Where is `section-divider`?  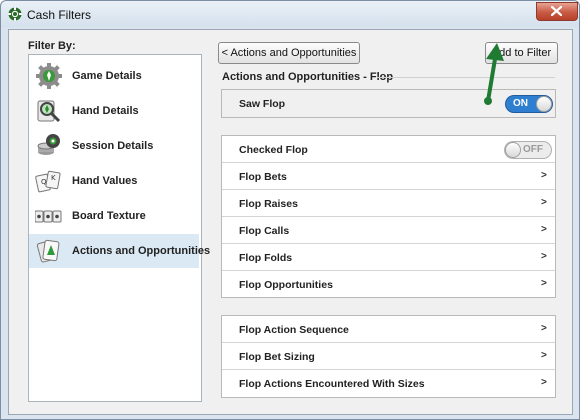
section-divider is located at coordinates (466, 77).